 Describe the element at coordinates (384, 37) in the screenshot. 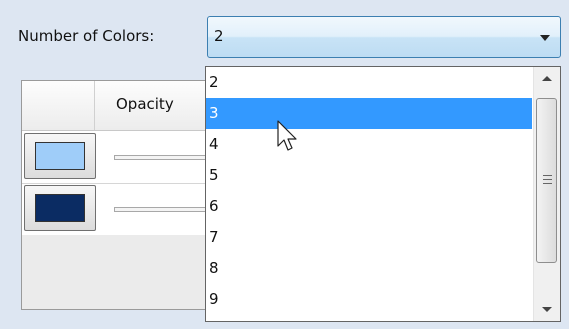

I see `number-of-colors-combobox: 2` at that location.